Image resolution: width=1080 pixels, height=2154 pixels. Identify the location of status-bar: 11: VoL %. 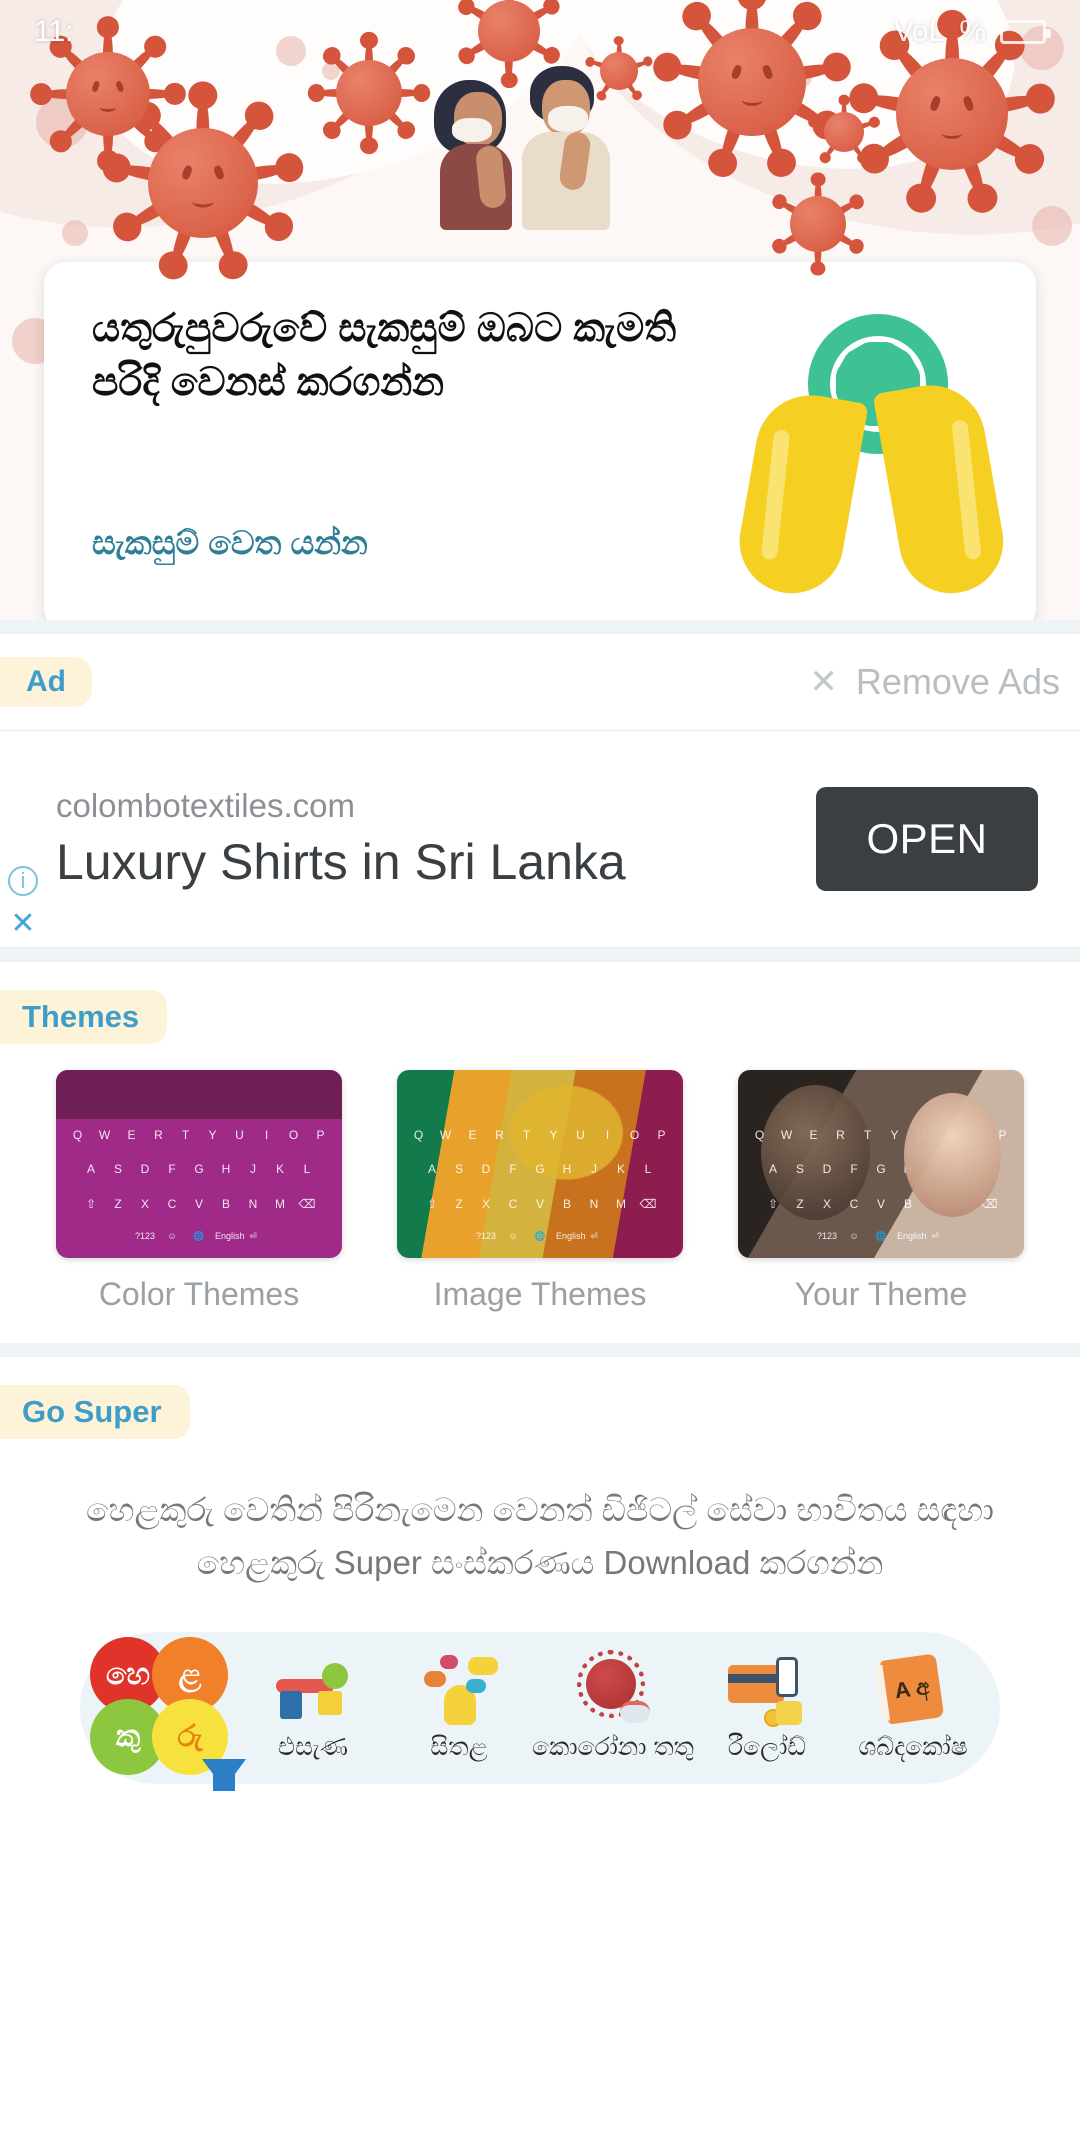
(540, 32).